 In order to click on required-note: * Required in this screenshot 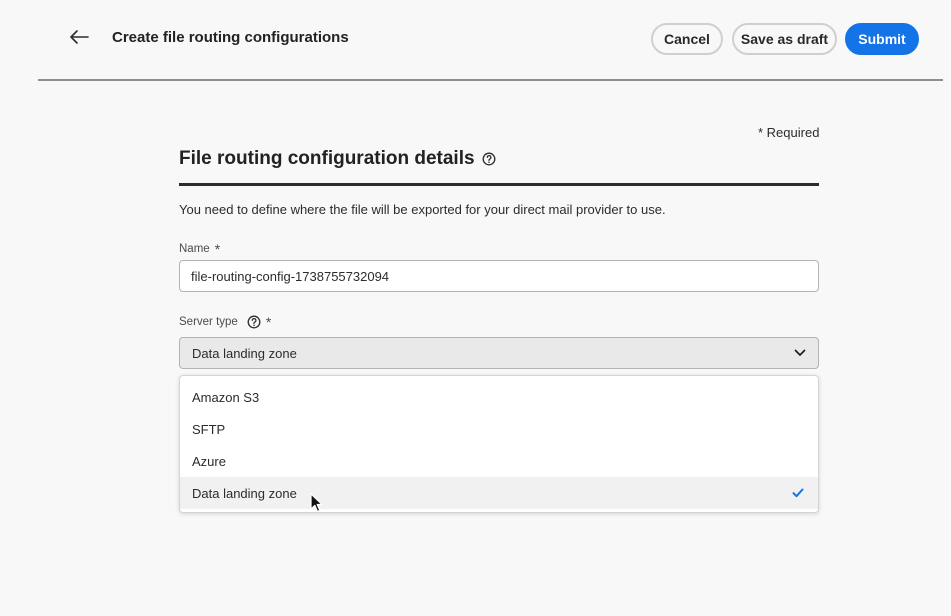, I will do `click(789, 132)`.